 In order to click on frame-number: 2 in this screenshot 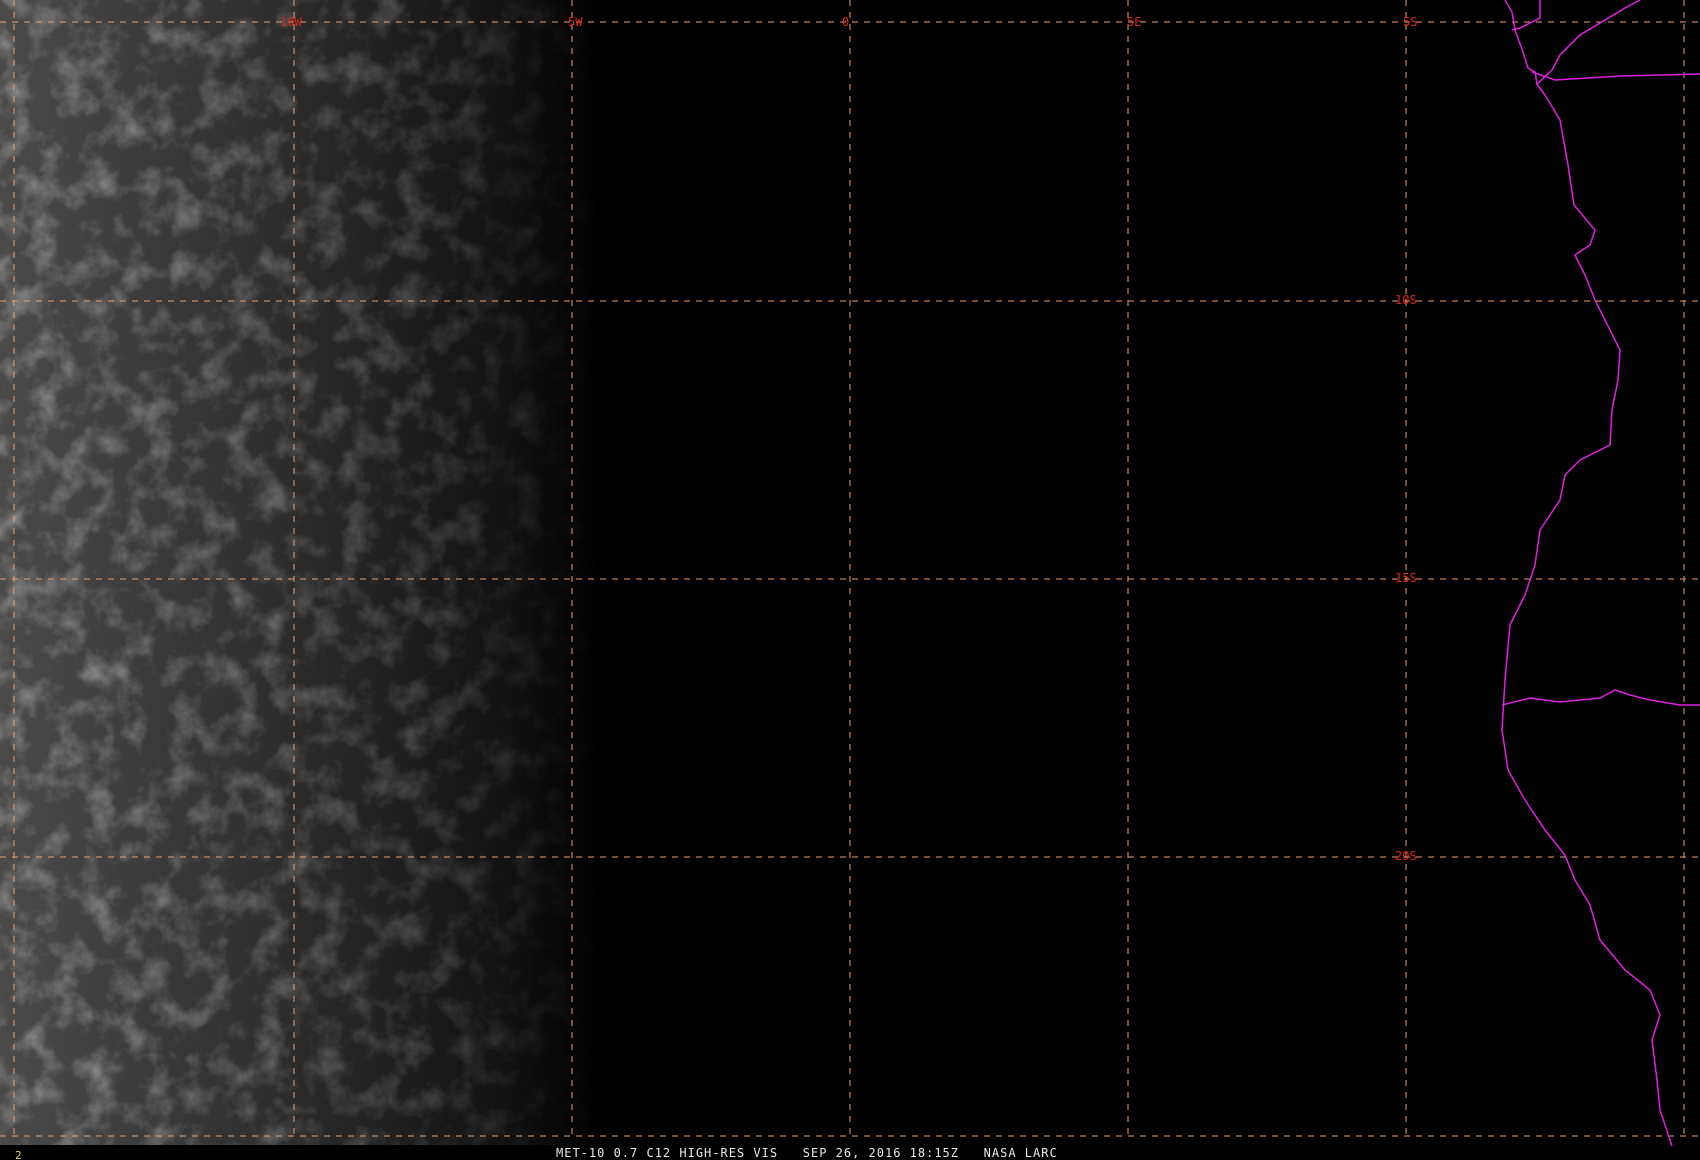, I will do `click(18, 1154)`.